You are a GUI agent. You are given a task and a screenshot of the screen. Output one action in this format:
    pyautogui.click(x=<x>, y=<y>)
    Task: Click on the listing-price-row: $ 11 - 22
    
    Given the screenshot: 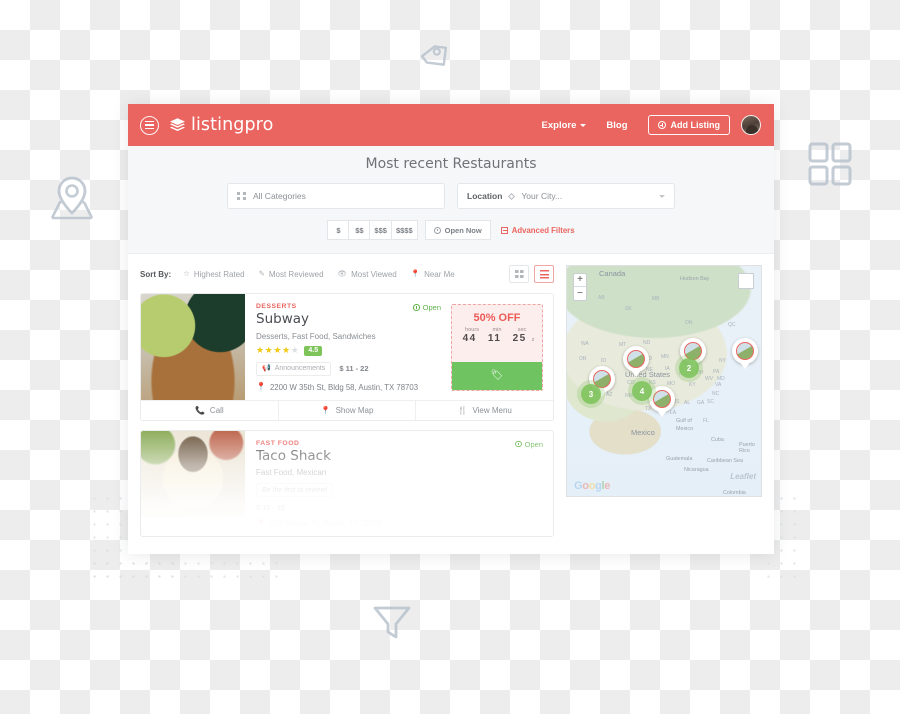 What is the action you would take?
    pyautogui.click(x=399, y=507)
    